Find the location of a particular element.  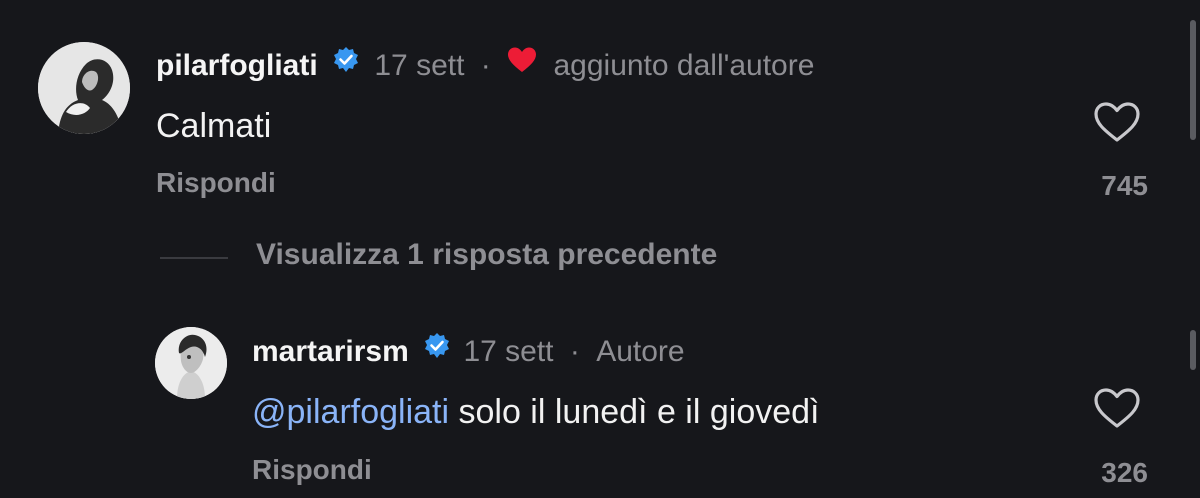

comment-header-reply: martarirsm 17 sett · Autore is located at coordinates (468, 352).